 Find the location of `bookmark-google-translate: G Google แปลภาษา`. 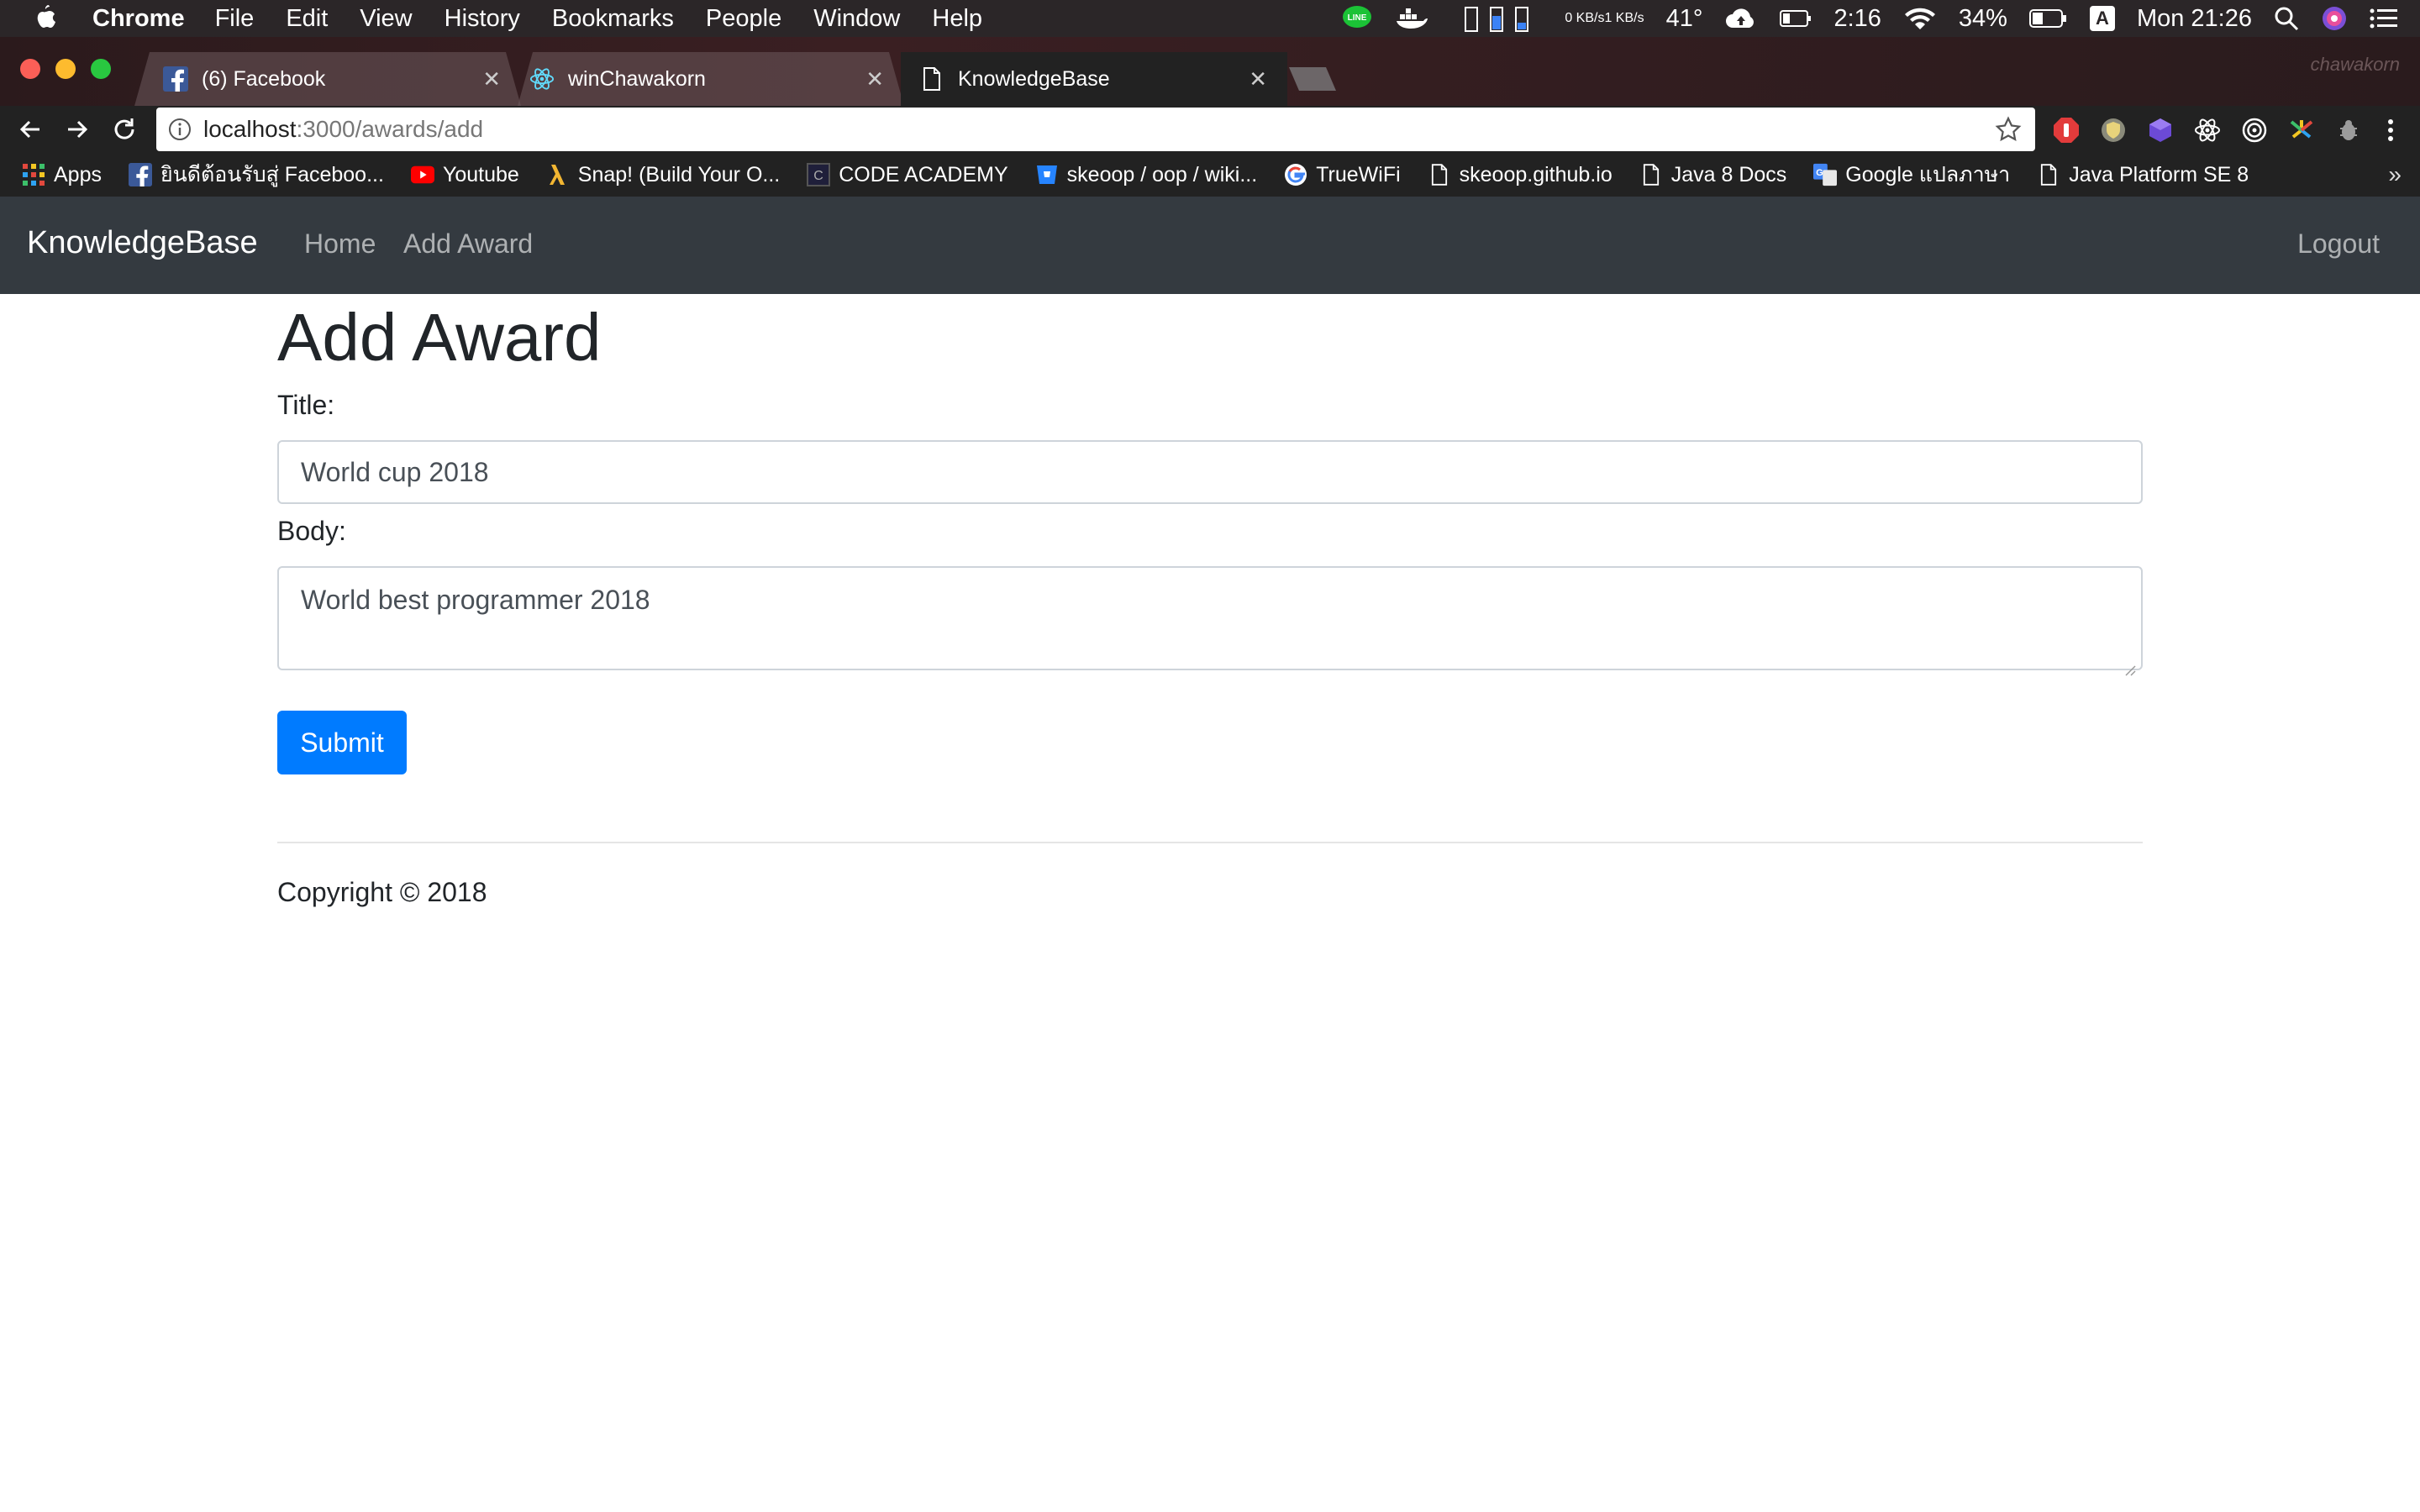

bookmark-google-translate: G Google แปลภาษา is located at coordinates (1912, 175).